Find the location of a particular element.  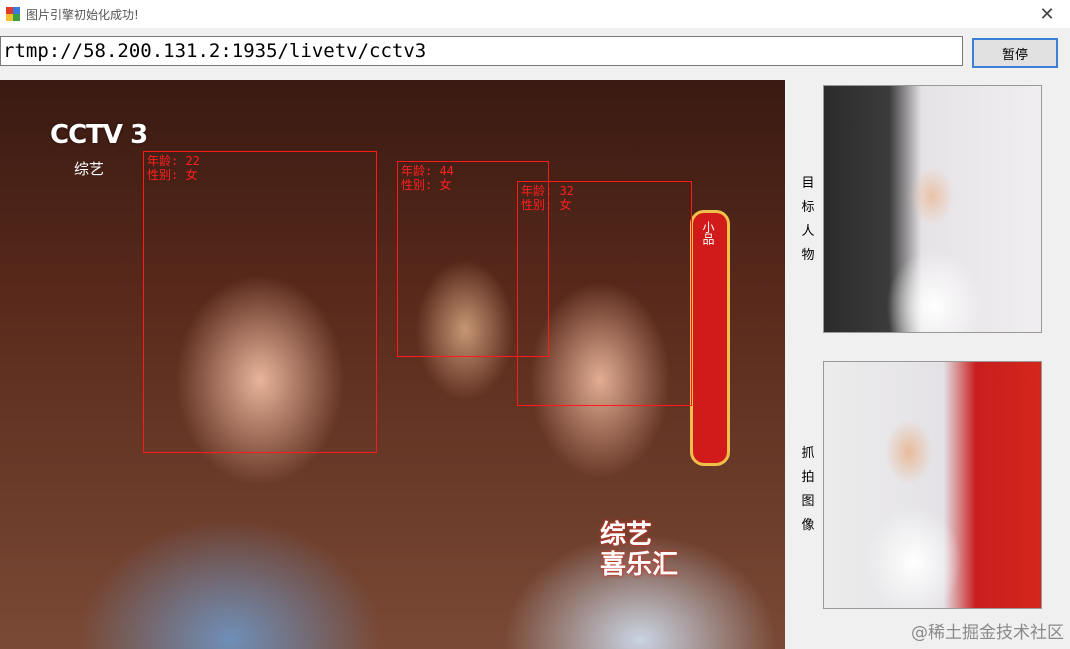

show-logo-line2: 喜乐汇 is located at coordinates (639, 565).